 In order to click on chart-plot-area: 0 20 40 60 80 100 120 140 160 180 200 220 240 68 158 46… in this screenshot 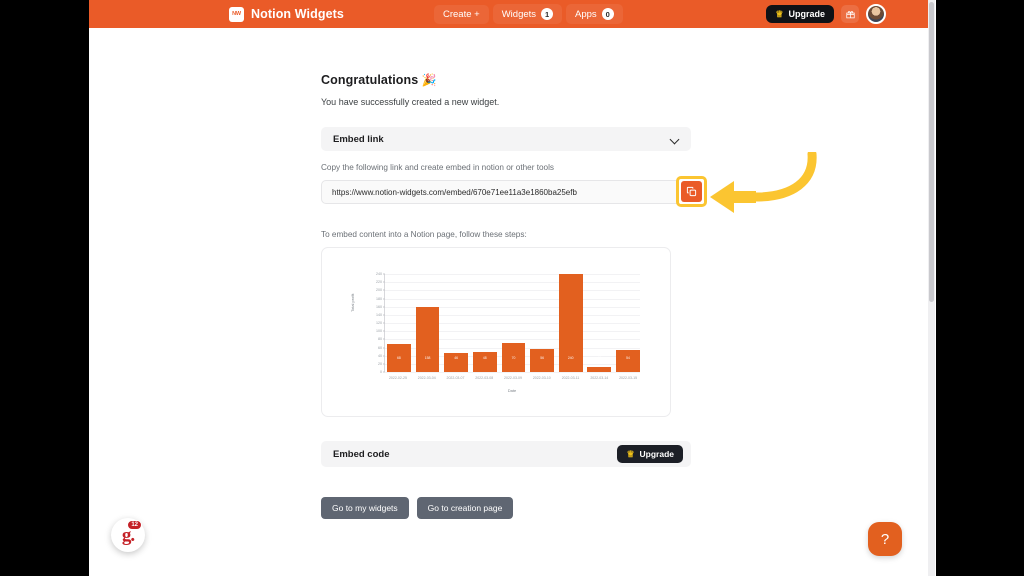, I will do `click(508, 323)`.